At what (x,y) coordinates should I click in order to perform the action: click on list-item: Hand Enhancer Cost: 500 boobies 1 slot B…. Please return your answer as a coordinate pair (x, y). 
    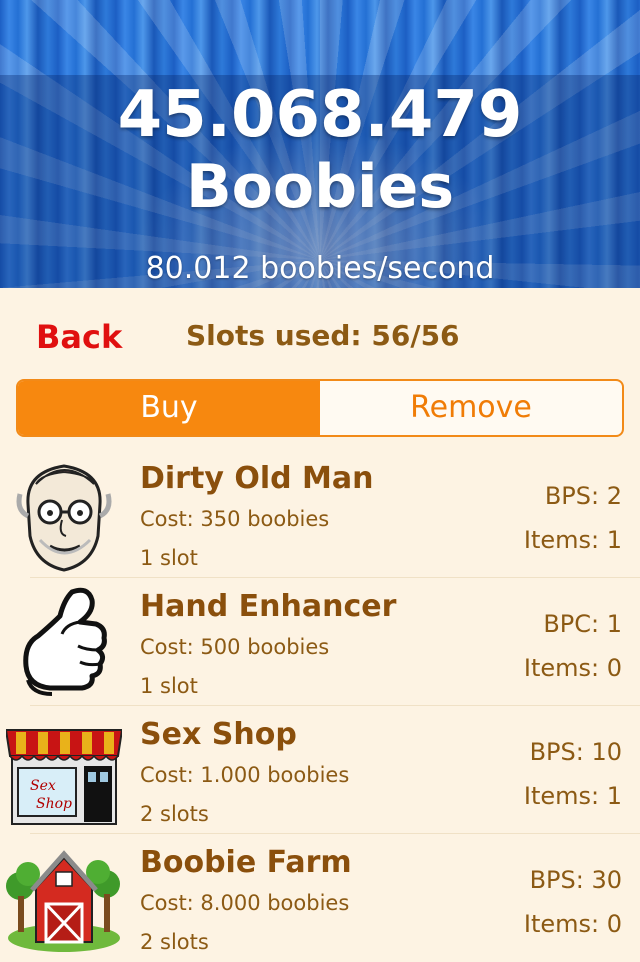
    Looking at the image, I should click on (320, 642).